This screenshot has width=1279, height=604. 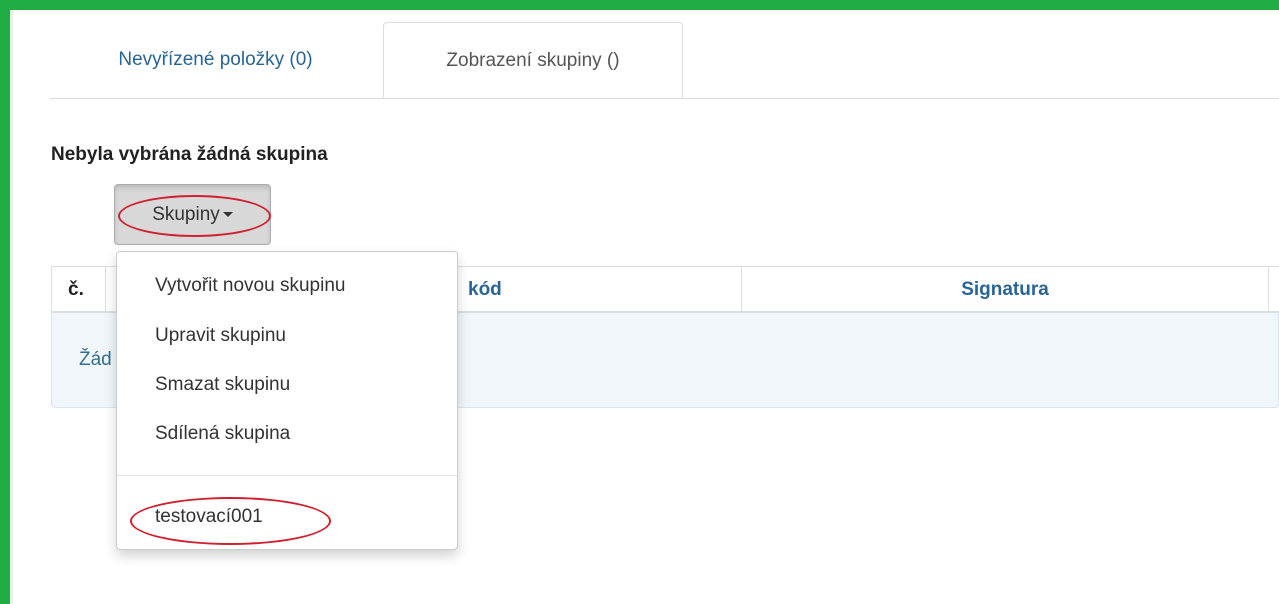 What do you see at coordinates (186, 214) in the screenshot?
I see `groups-button-label: Skupiny` at bounding box center [186, 214].